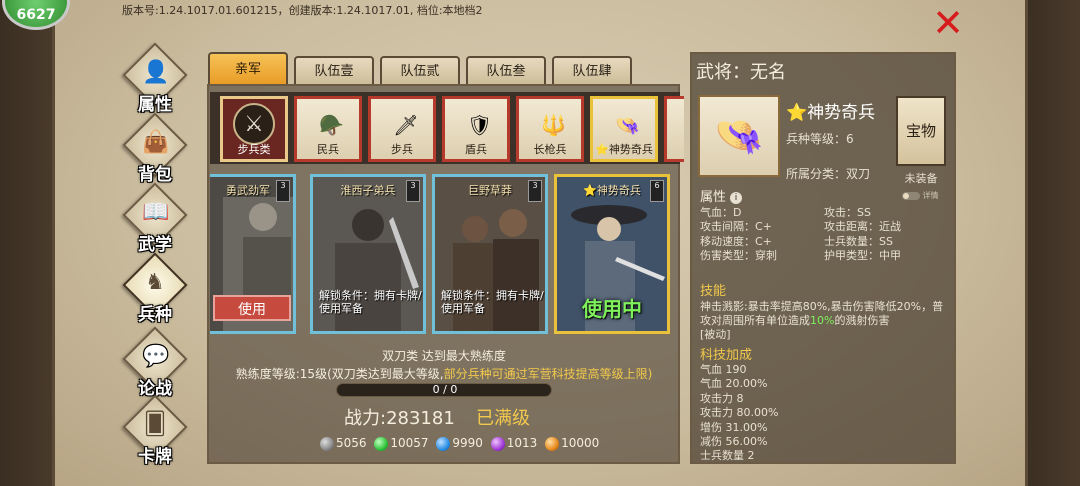  I want to click on unit-type-shield: 🛡 盾兵, so click(476, 129).